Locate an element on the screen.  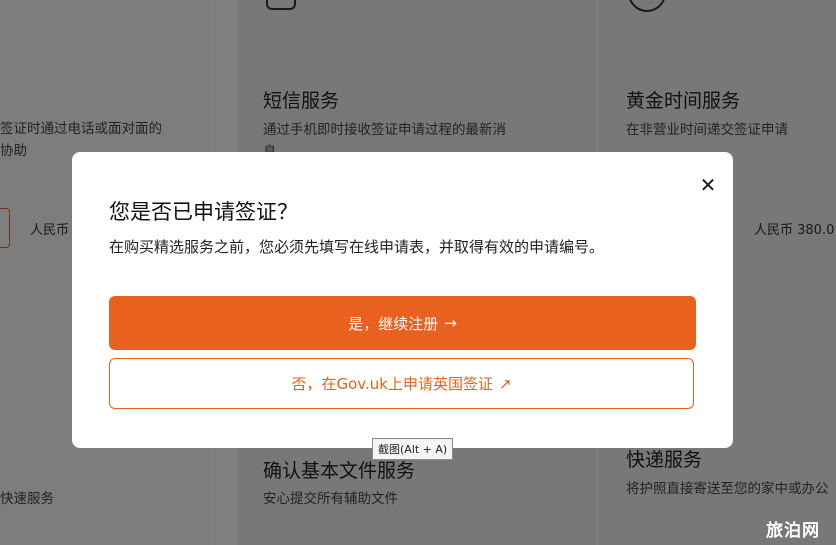
arrow-right-icon: → is located at coordinates (450, 323).